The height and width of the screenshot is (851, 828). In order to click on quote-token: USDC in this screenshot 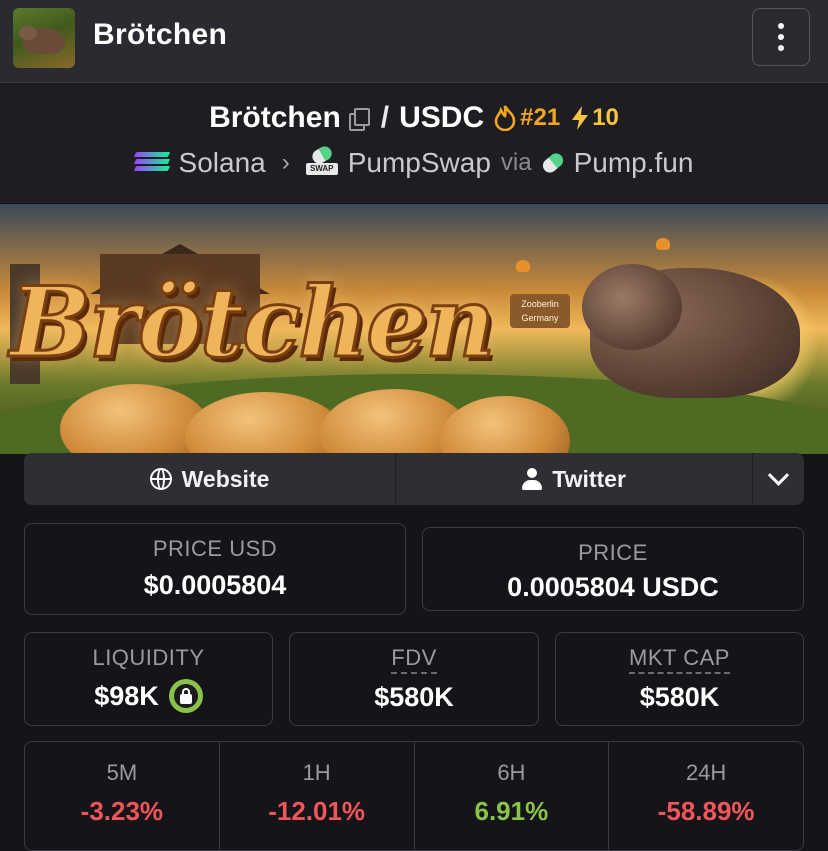, I will do `click(442, 117)`.